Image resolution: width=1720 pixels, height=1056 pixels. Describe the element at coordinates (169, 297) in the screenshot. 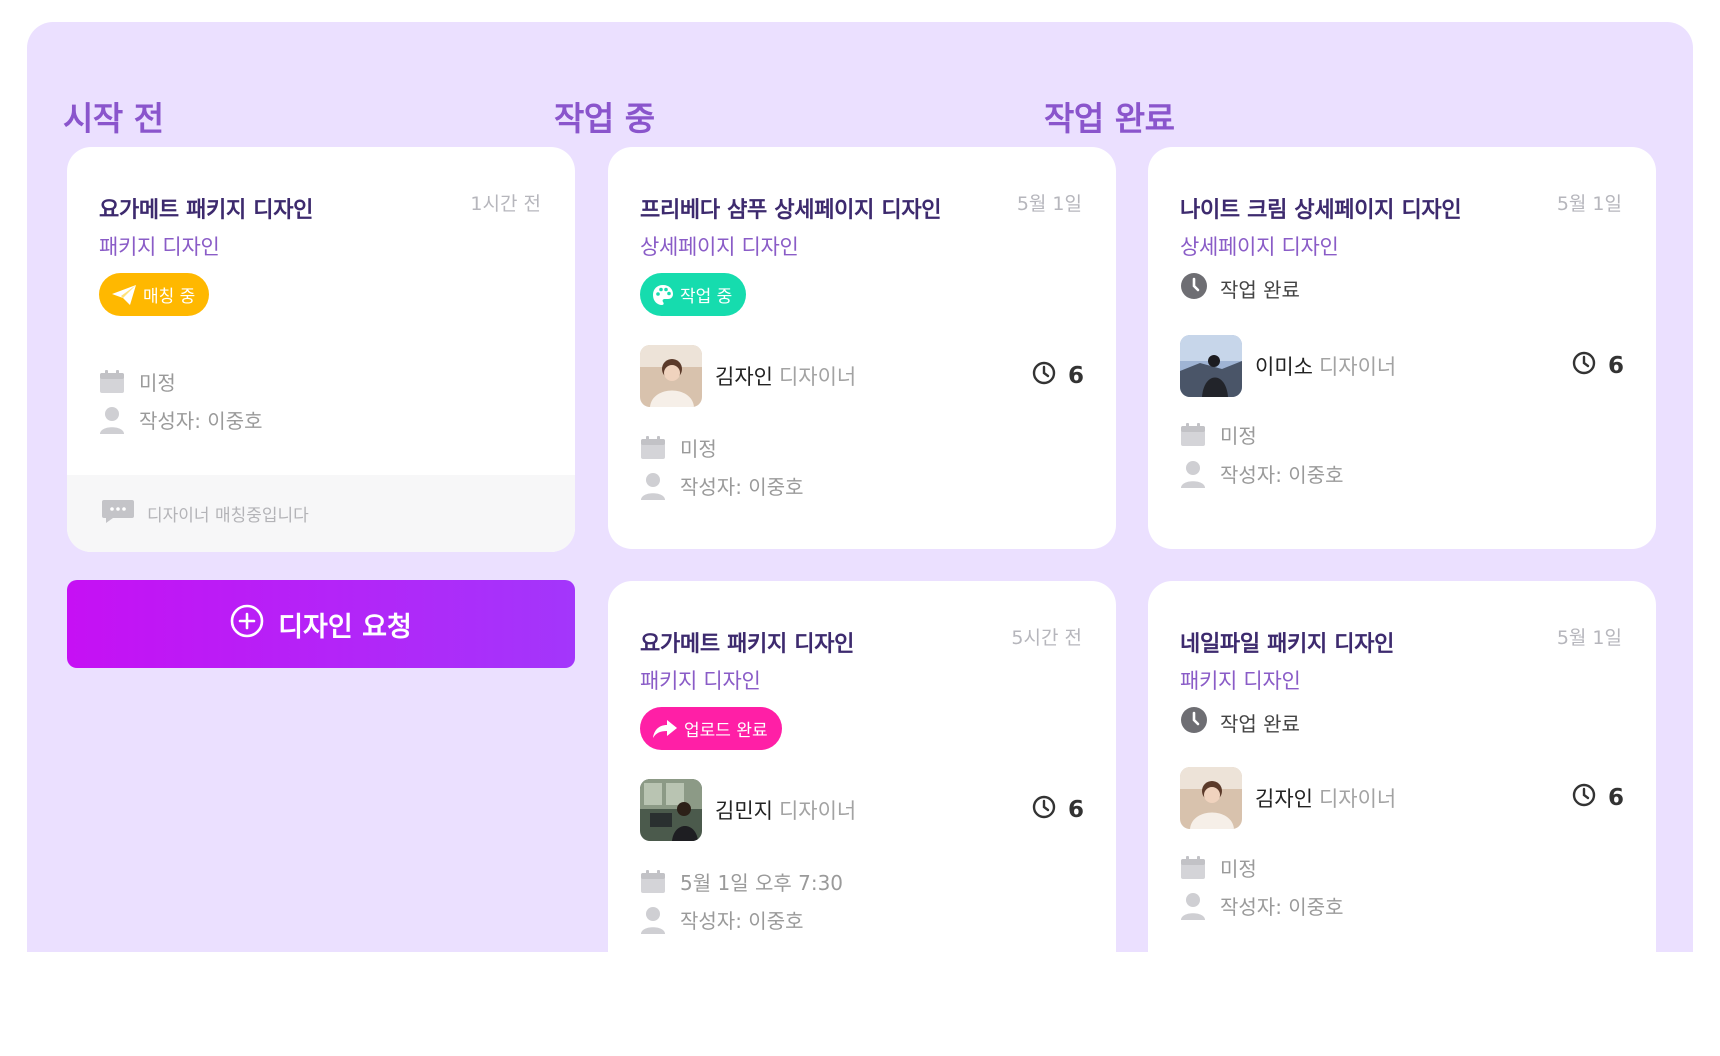

I see `status-label: 매칭 중` at that location.